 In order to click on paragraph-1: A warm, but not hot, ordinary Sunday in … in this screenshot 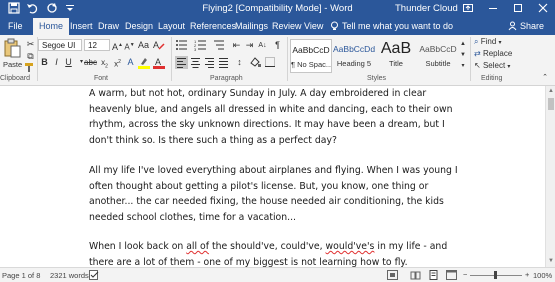, I will do `click(276, 117)`.